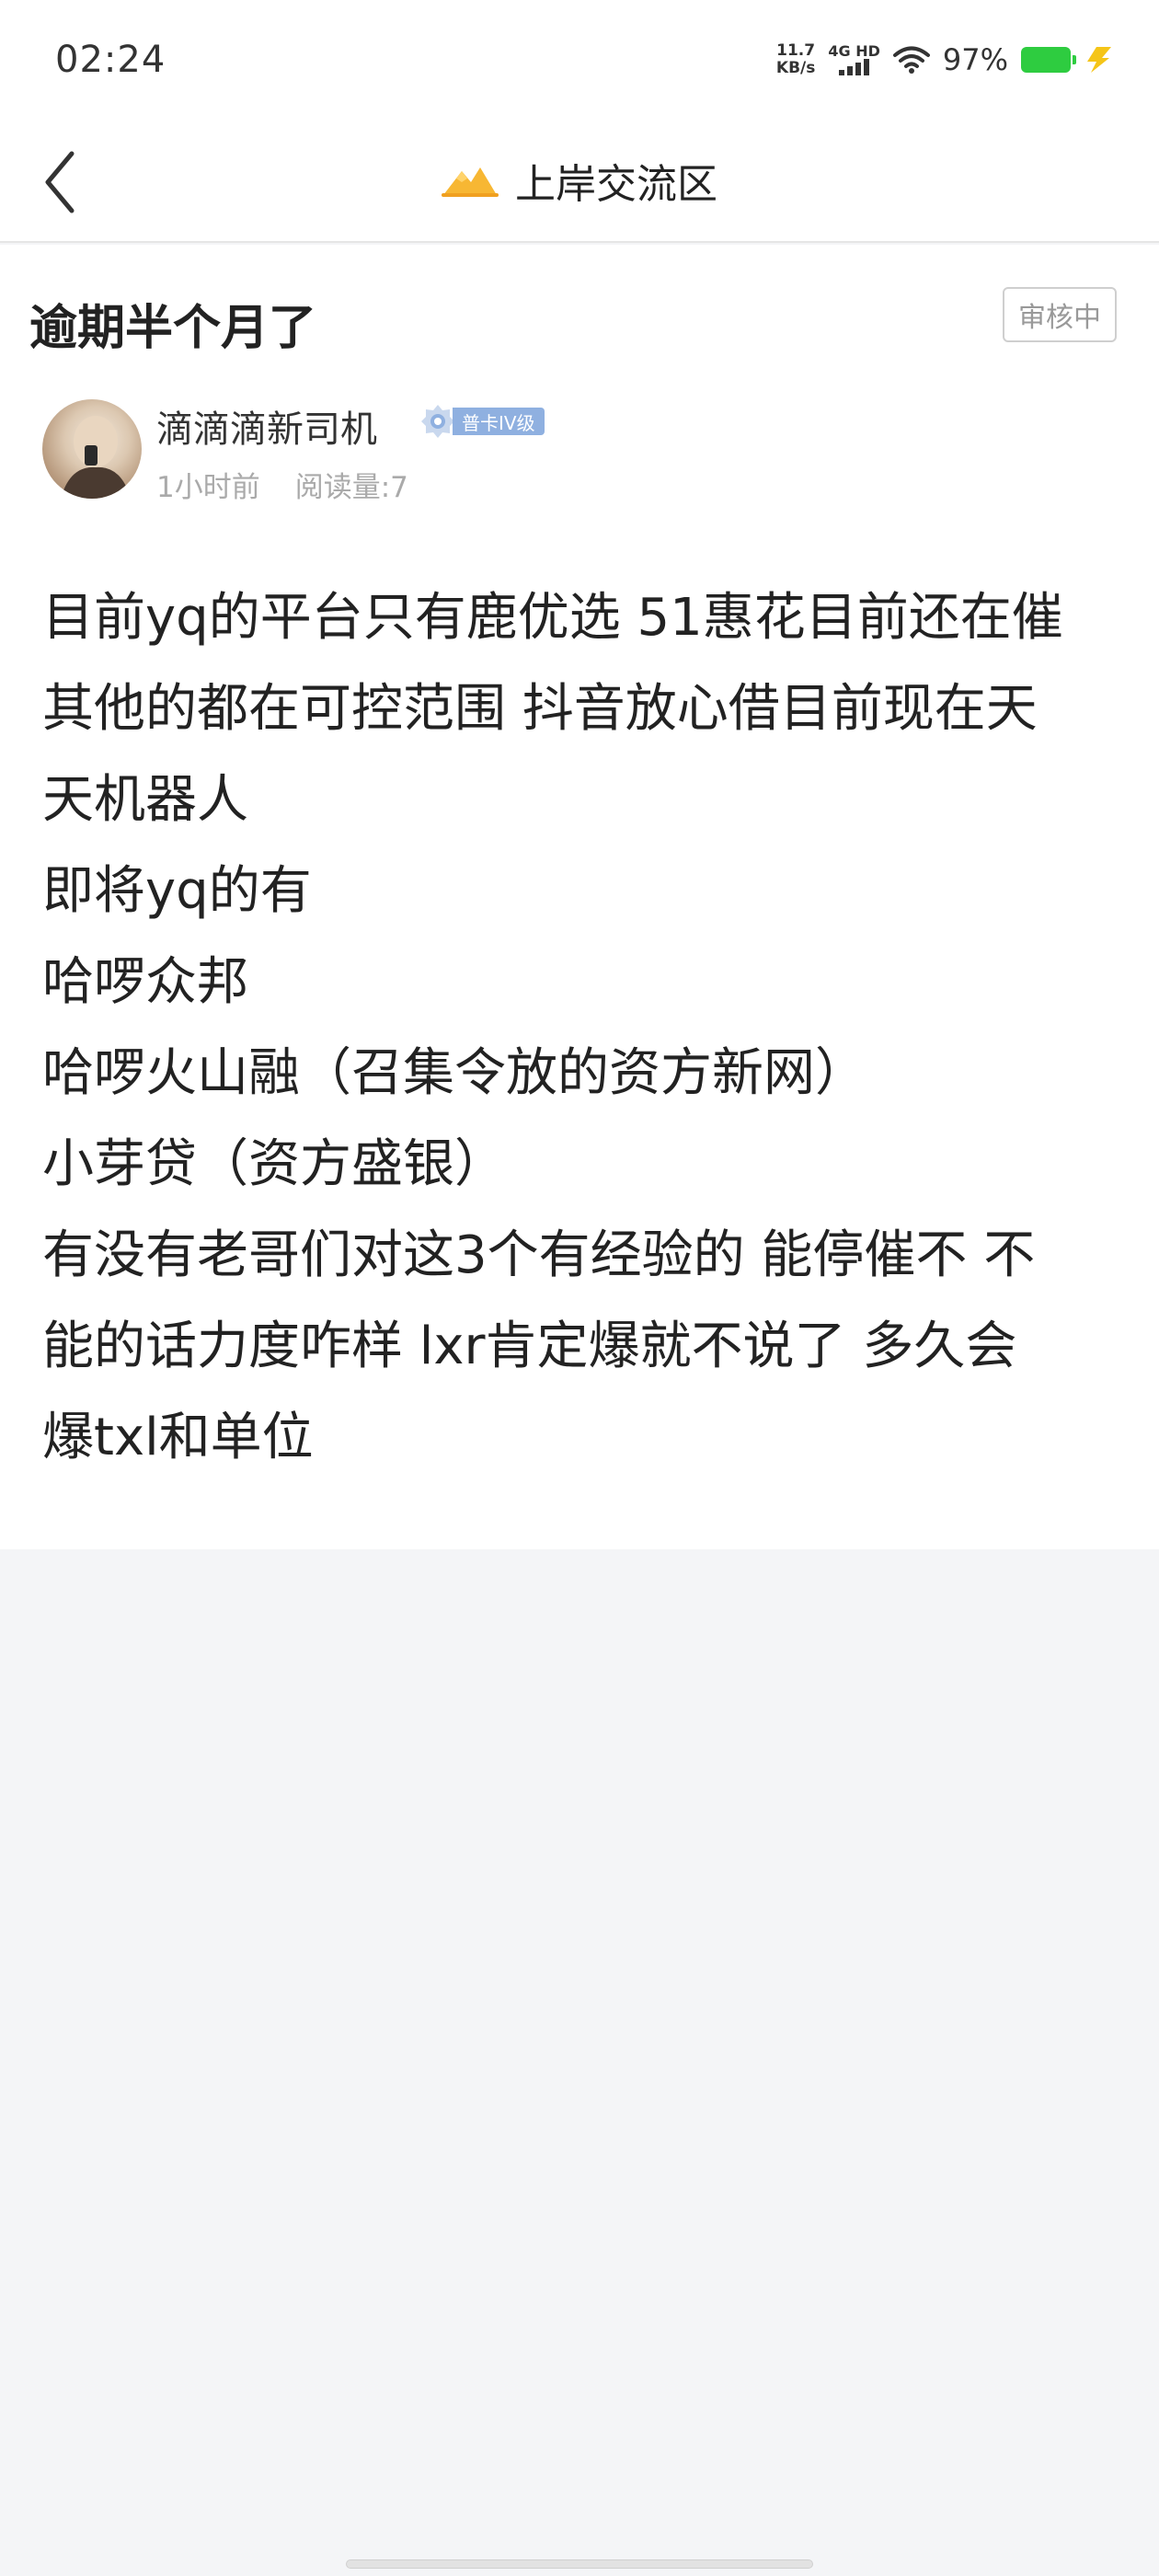 The image size is (1159, 2576). I want to click on post-body-line: 有没有老哥们对这3个有经验的 能停催不 不, so click(539, 1255).